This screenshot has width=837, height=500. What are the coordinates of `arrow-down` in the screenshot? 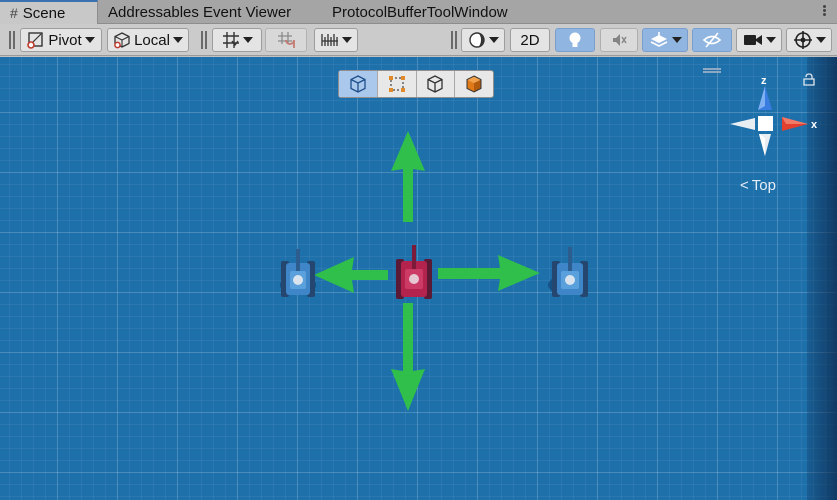 It's located at (408, 357).